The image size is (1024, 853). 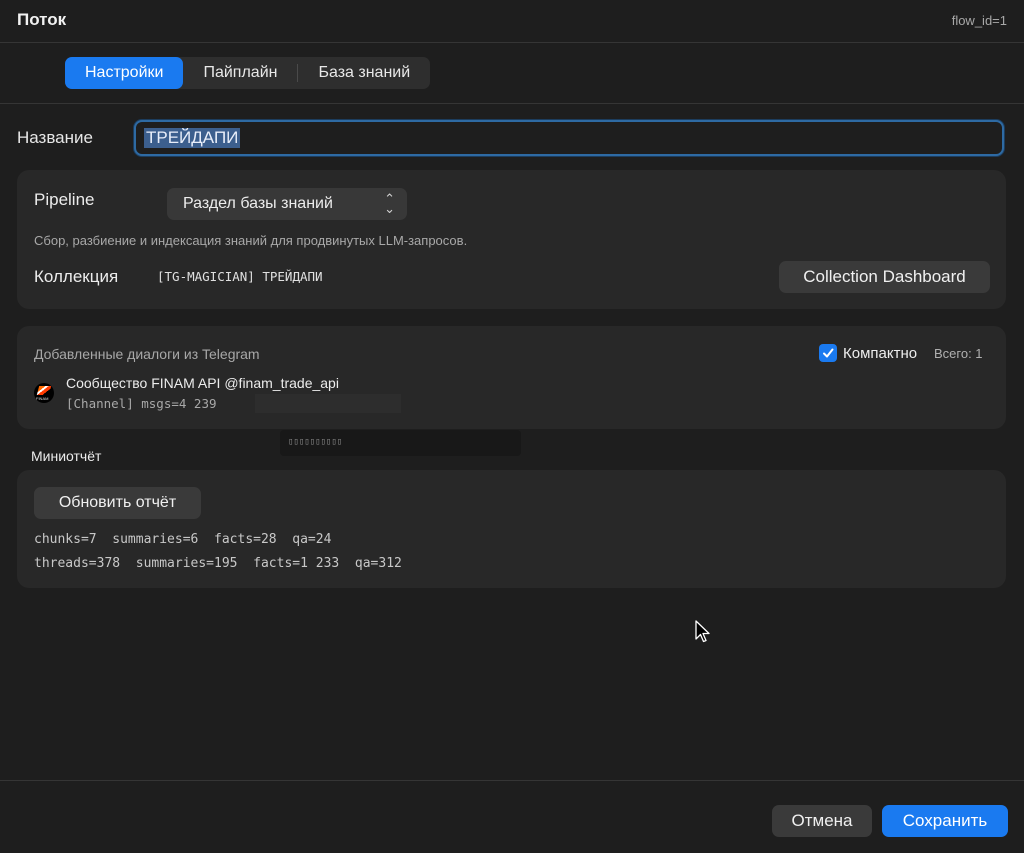 I want to click on tab-pipeline: Пайплайн, so click(x=240, y=73).